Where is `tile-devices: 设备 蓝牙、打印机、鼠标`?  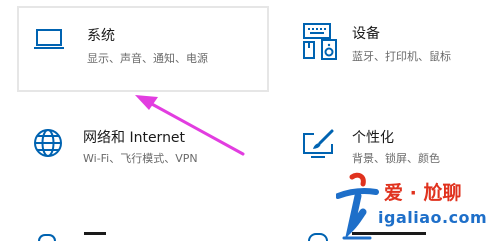
tile-devices: 设备 蓝牙、打印机、鼠标 is located at coordinates (390, 49).